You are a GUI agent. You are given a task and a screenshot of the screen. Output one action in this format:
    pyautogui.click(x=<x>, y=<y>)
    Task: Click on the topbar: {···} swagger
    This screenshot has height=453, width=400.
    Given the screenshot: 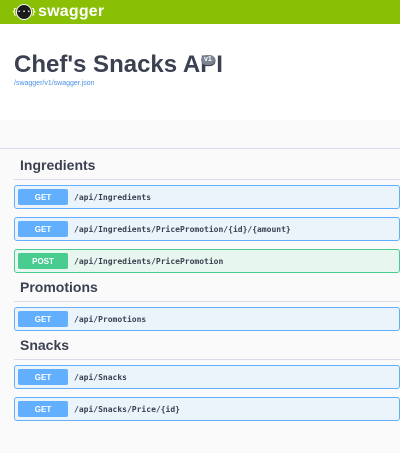 What is the action you would take?
    pyautogui.click(x=200, y=12)
    